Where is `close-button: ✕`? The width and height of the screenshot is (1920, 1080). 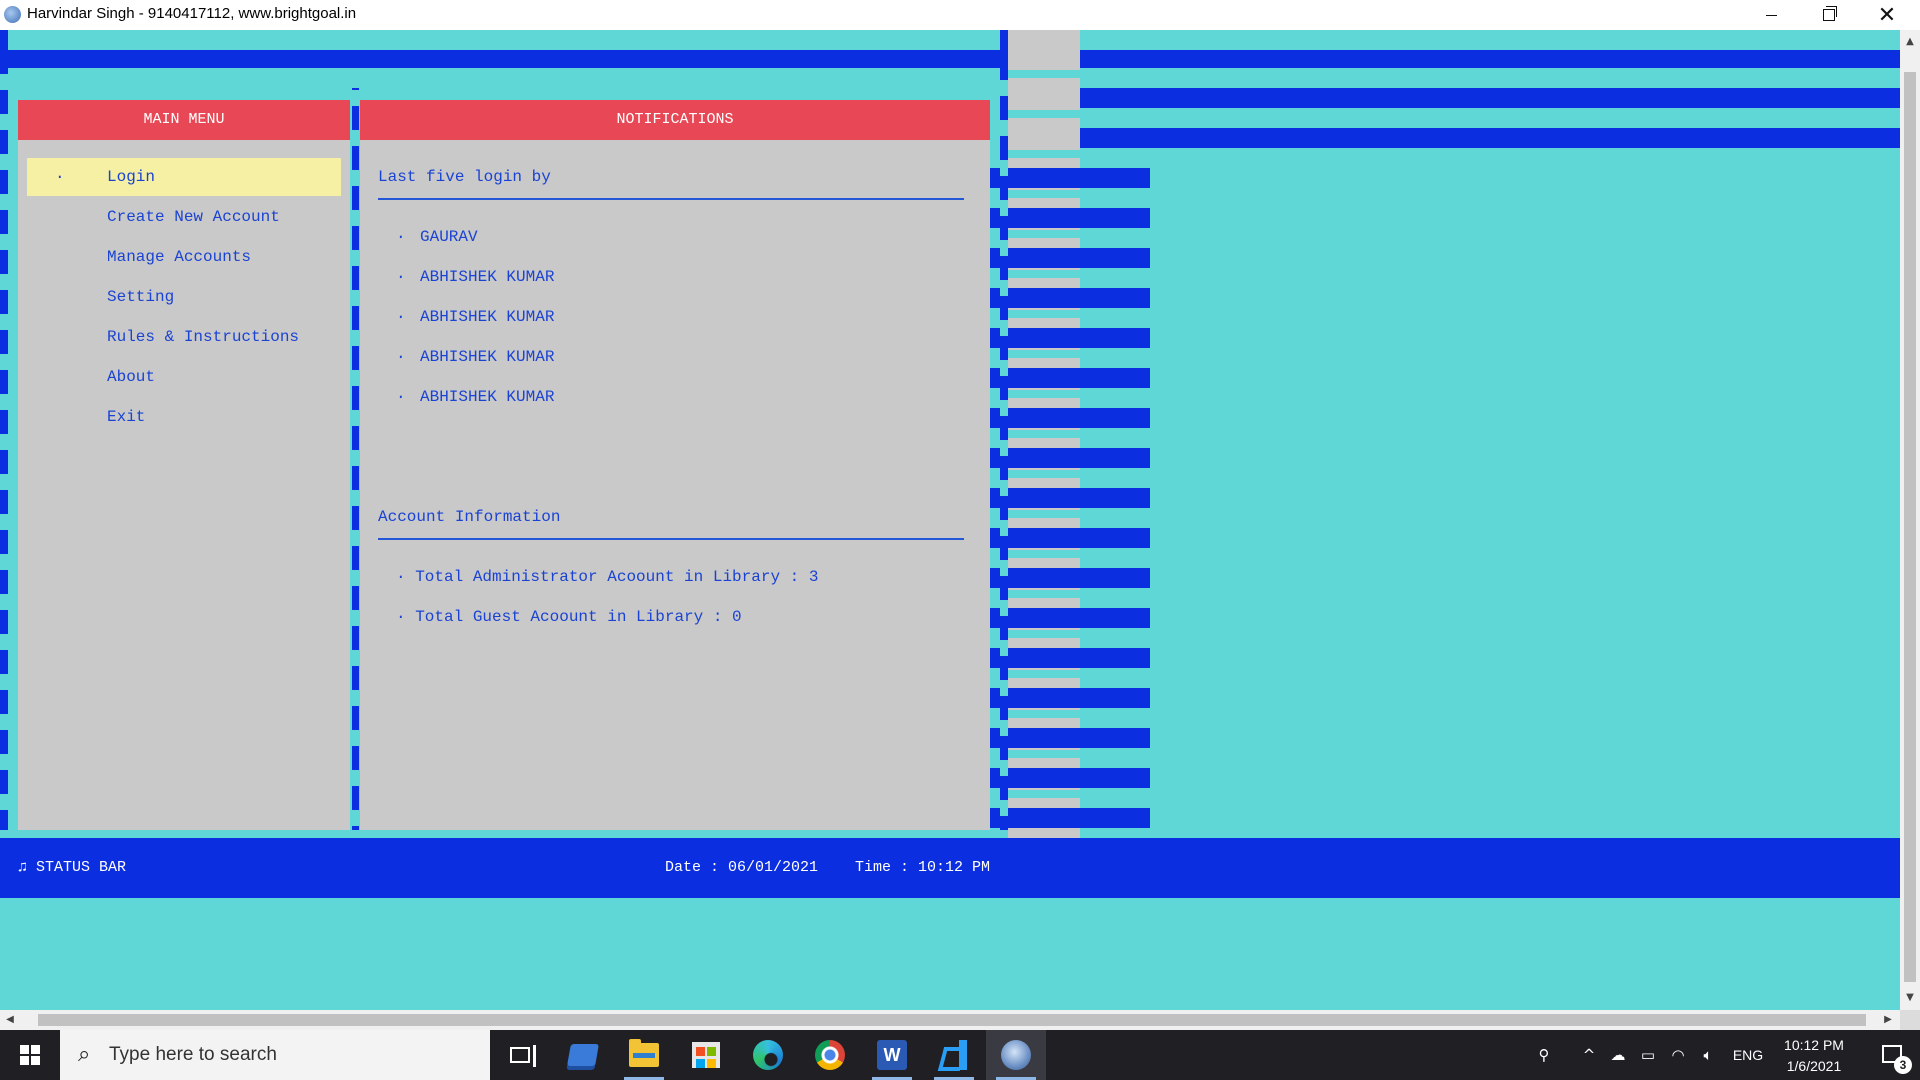 close-button: ✕ is located at coordinates (1887, 15).